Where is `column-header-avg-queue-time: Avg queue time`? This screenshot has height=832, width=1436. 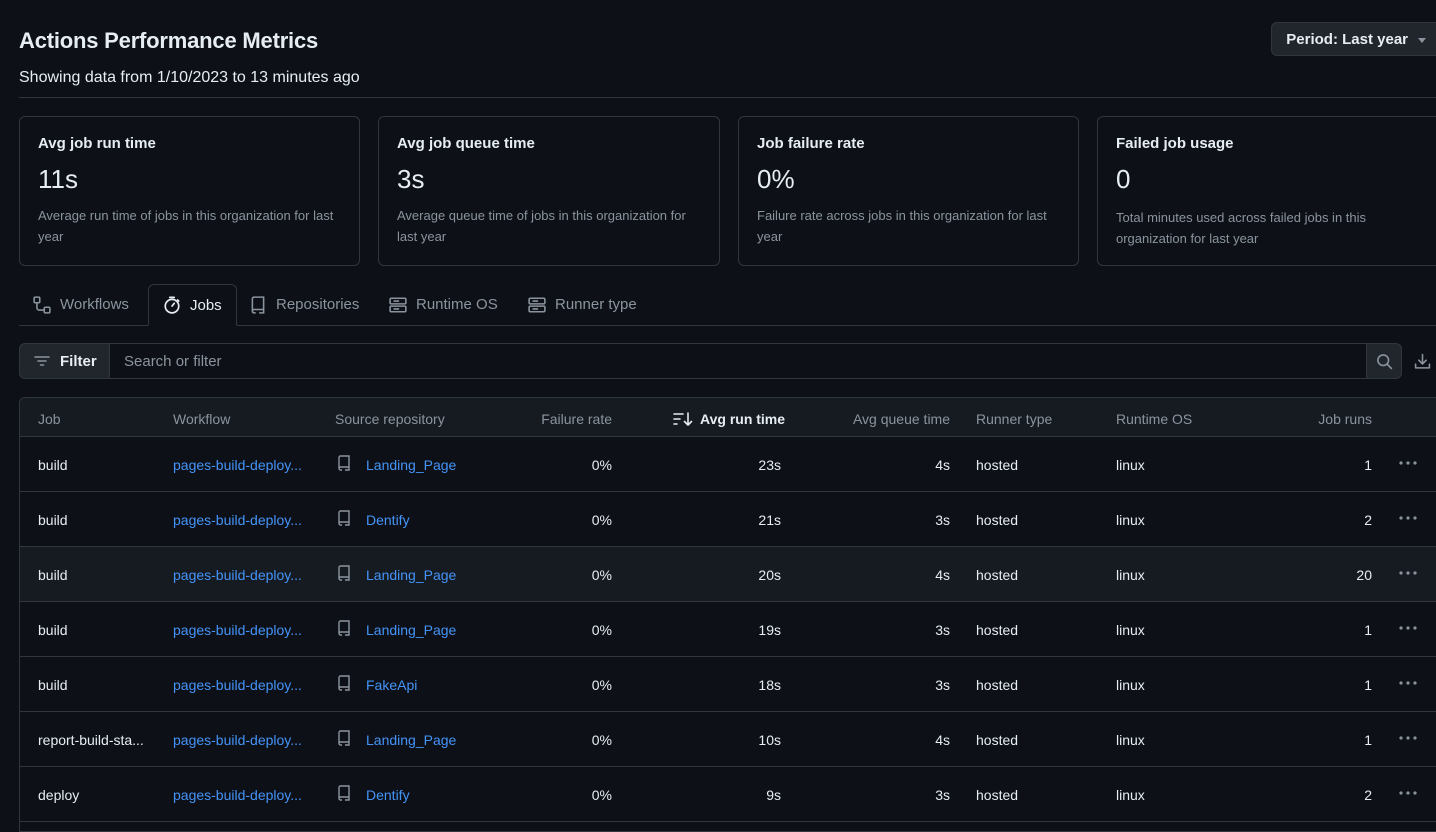 column-header-avg-queue-time: Avg queue time is located at coordinates (901, 419).